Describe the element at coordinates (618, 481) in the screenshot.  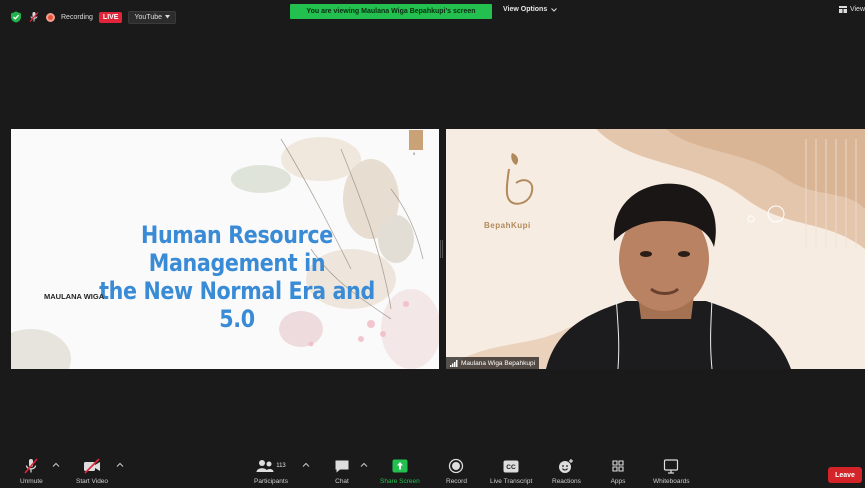
I see `apps-label: Apps` at that location.